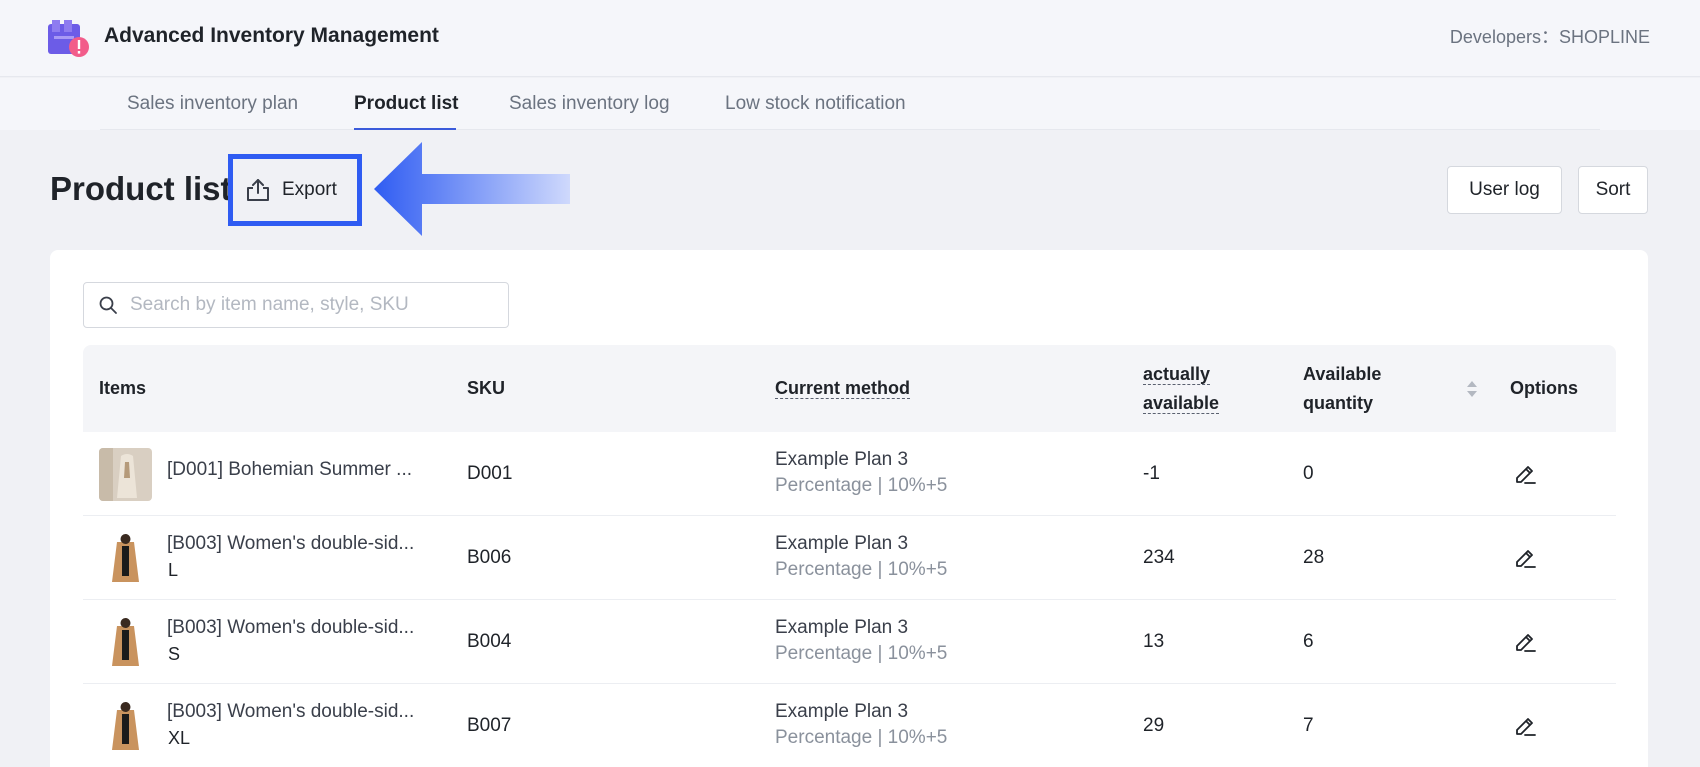 This screenshot has height=767, width=1700. Describe the element at coordinates (1338, 403) in the screenshot. I see `header-available-quantity-line2: quantity` at that location.